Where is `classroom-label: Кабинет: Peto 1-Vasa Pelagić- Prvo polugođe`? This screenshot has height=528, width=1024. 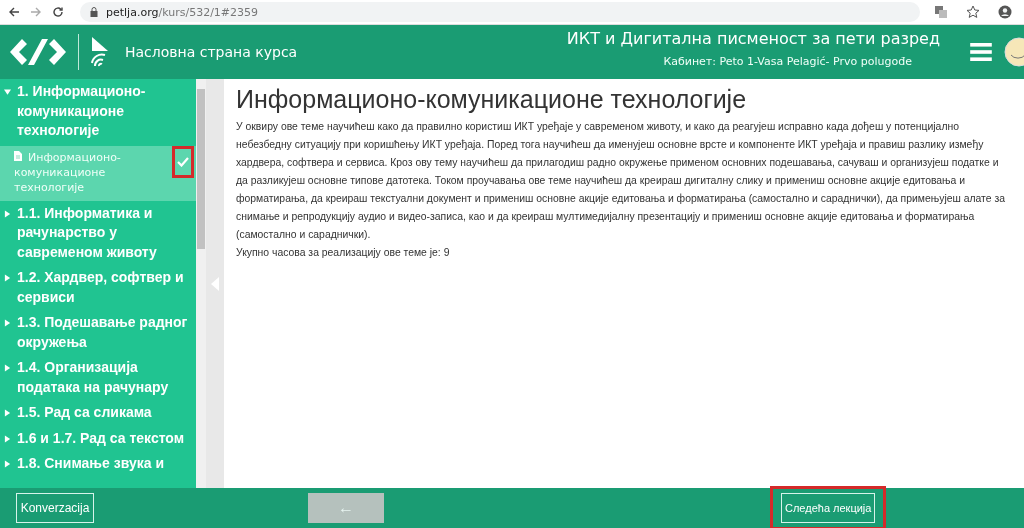
classroom-label: Кабинет: Peto 1-Vasa Pelagić- Prvo polugođe is located at coordinates (787, 62).